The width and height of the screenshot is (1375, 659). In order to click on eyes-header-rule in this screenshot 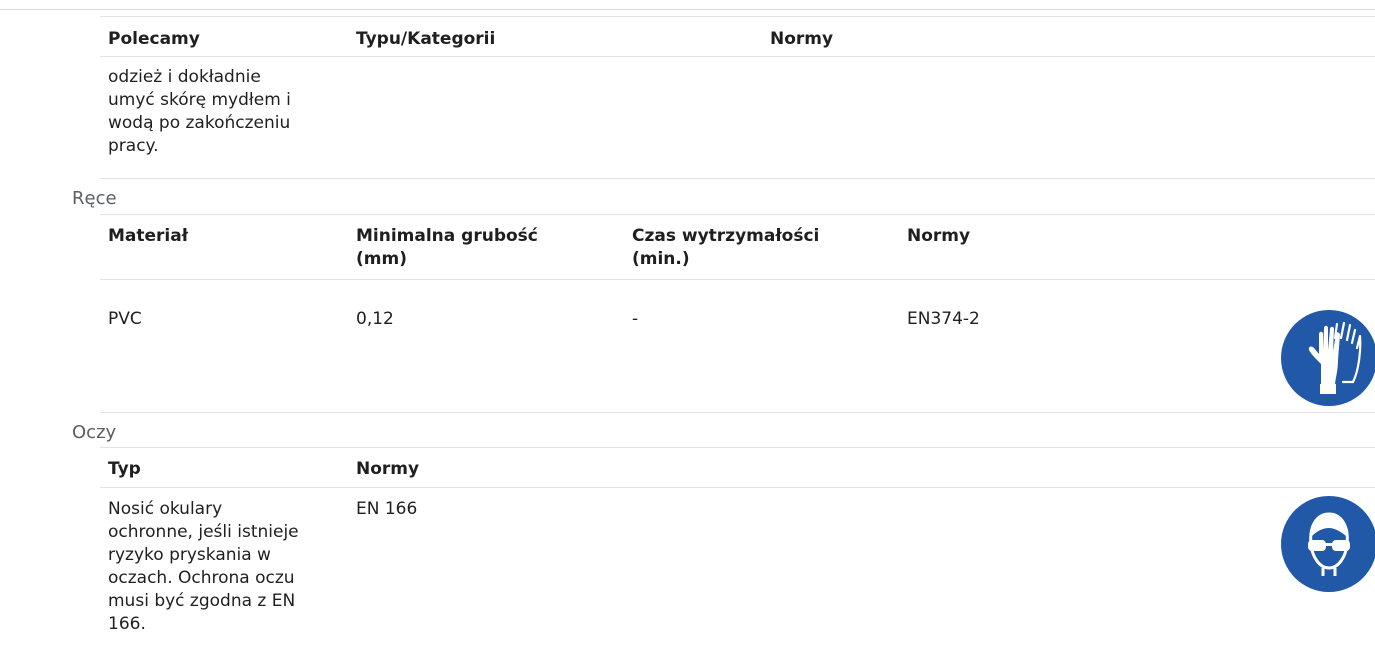, I will do `click(737, 487)`.